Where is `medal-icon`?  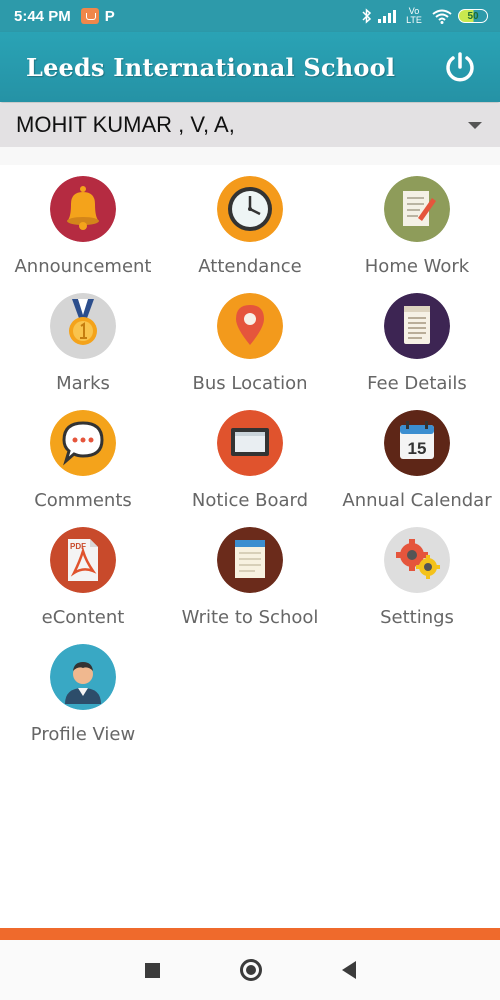
medal-icon is located at coordinates (83, 326).